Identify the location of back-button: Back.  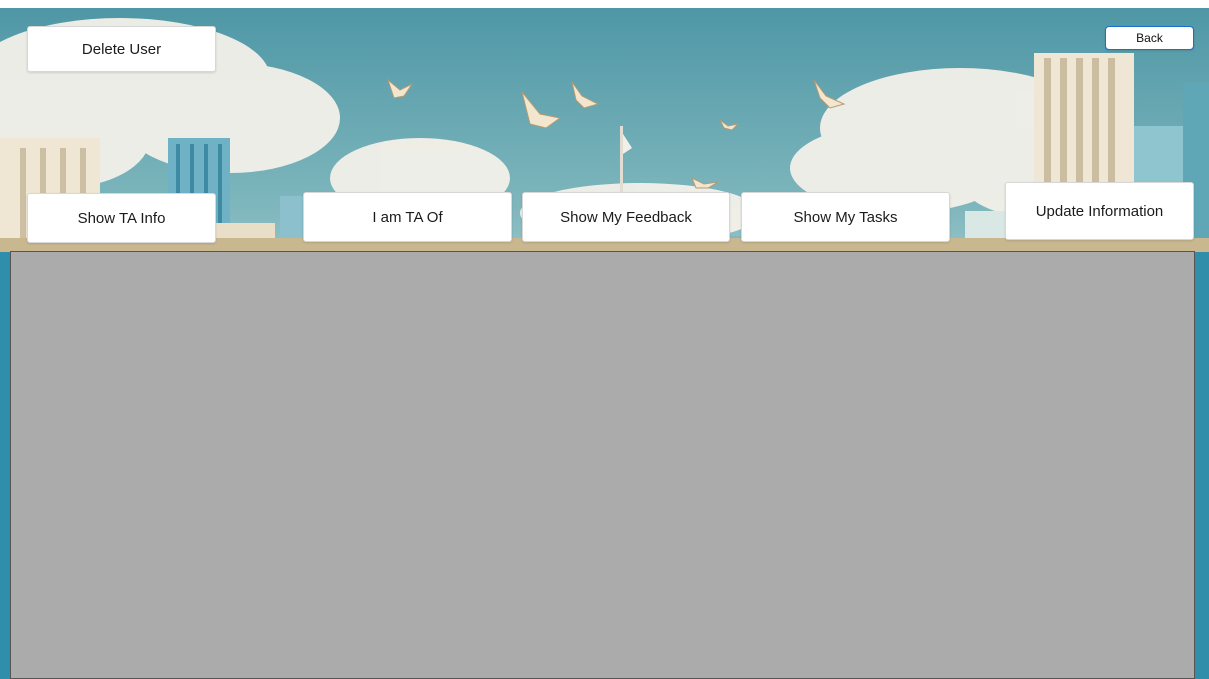
(1149, 38).